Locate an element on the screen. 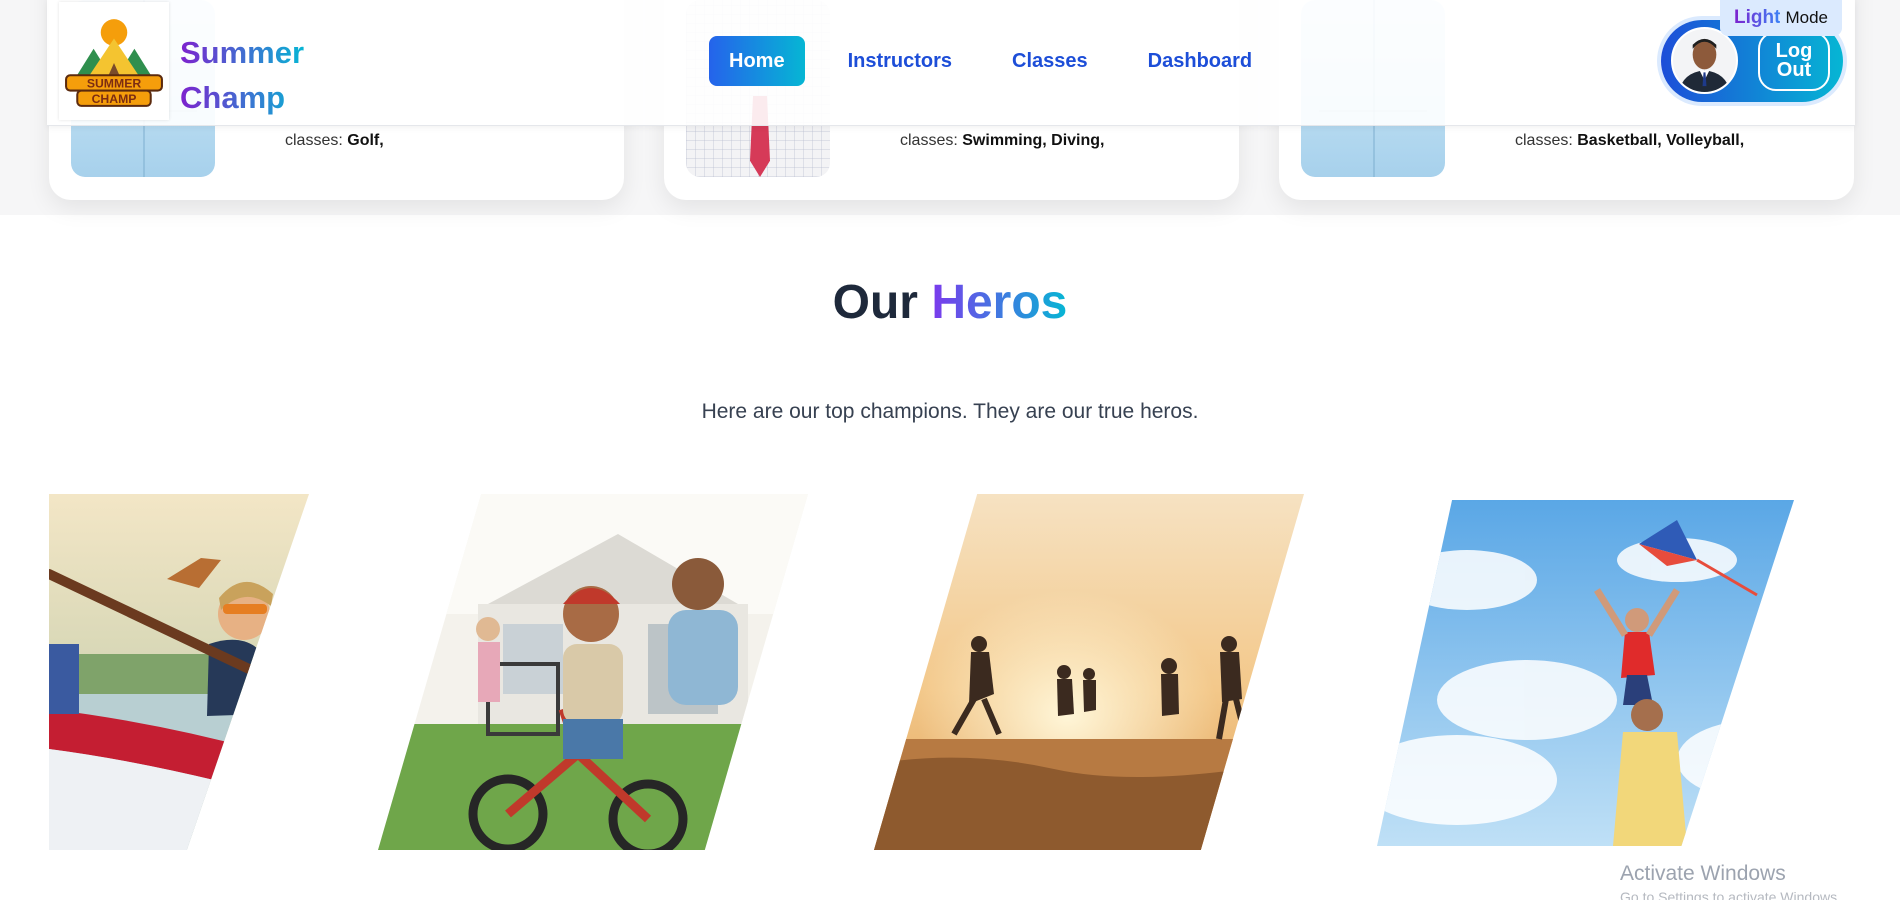 This screenshot has height=900, width=1900. theme-mode-label: Mode is located at coordinates (1806, 17).